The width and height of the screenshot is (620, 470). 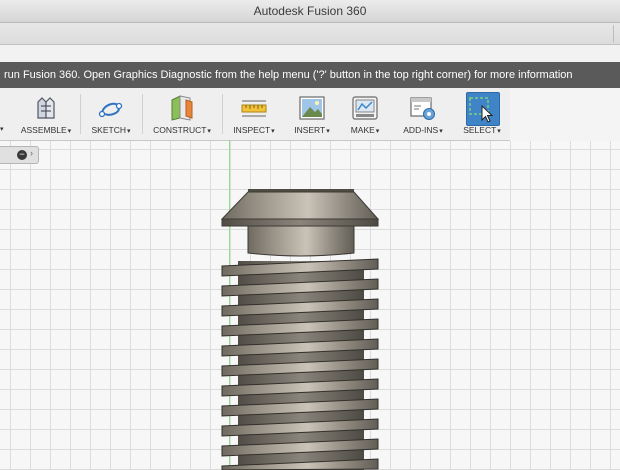 I want to click on toolbar-inspect: INSPECT▾, so click(x=254, y=114).